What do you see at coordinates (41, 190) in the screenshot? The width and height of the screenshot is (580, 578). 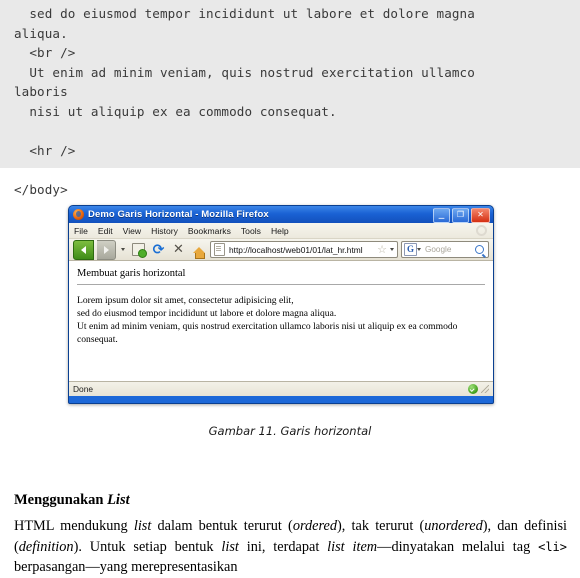 I see `code-line: </body>` at bounding box center [41, 190].